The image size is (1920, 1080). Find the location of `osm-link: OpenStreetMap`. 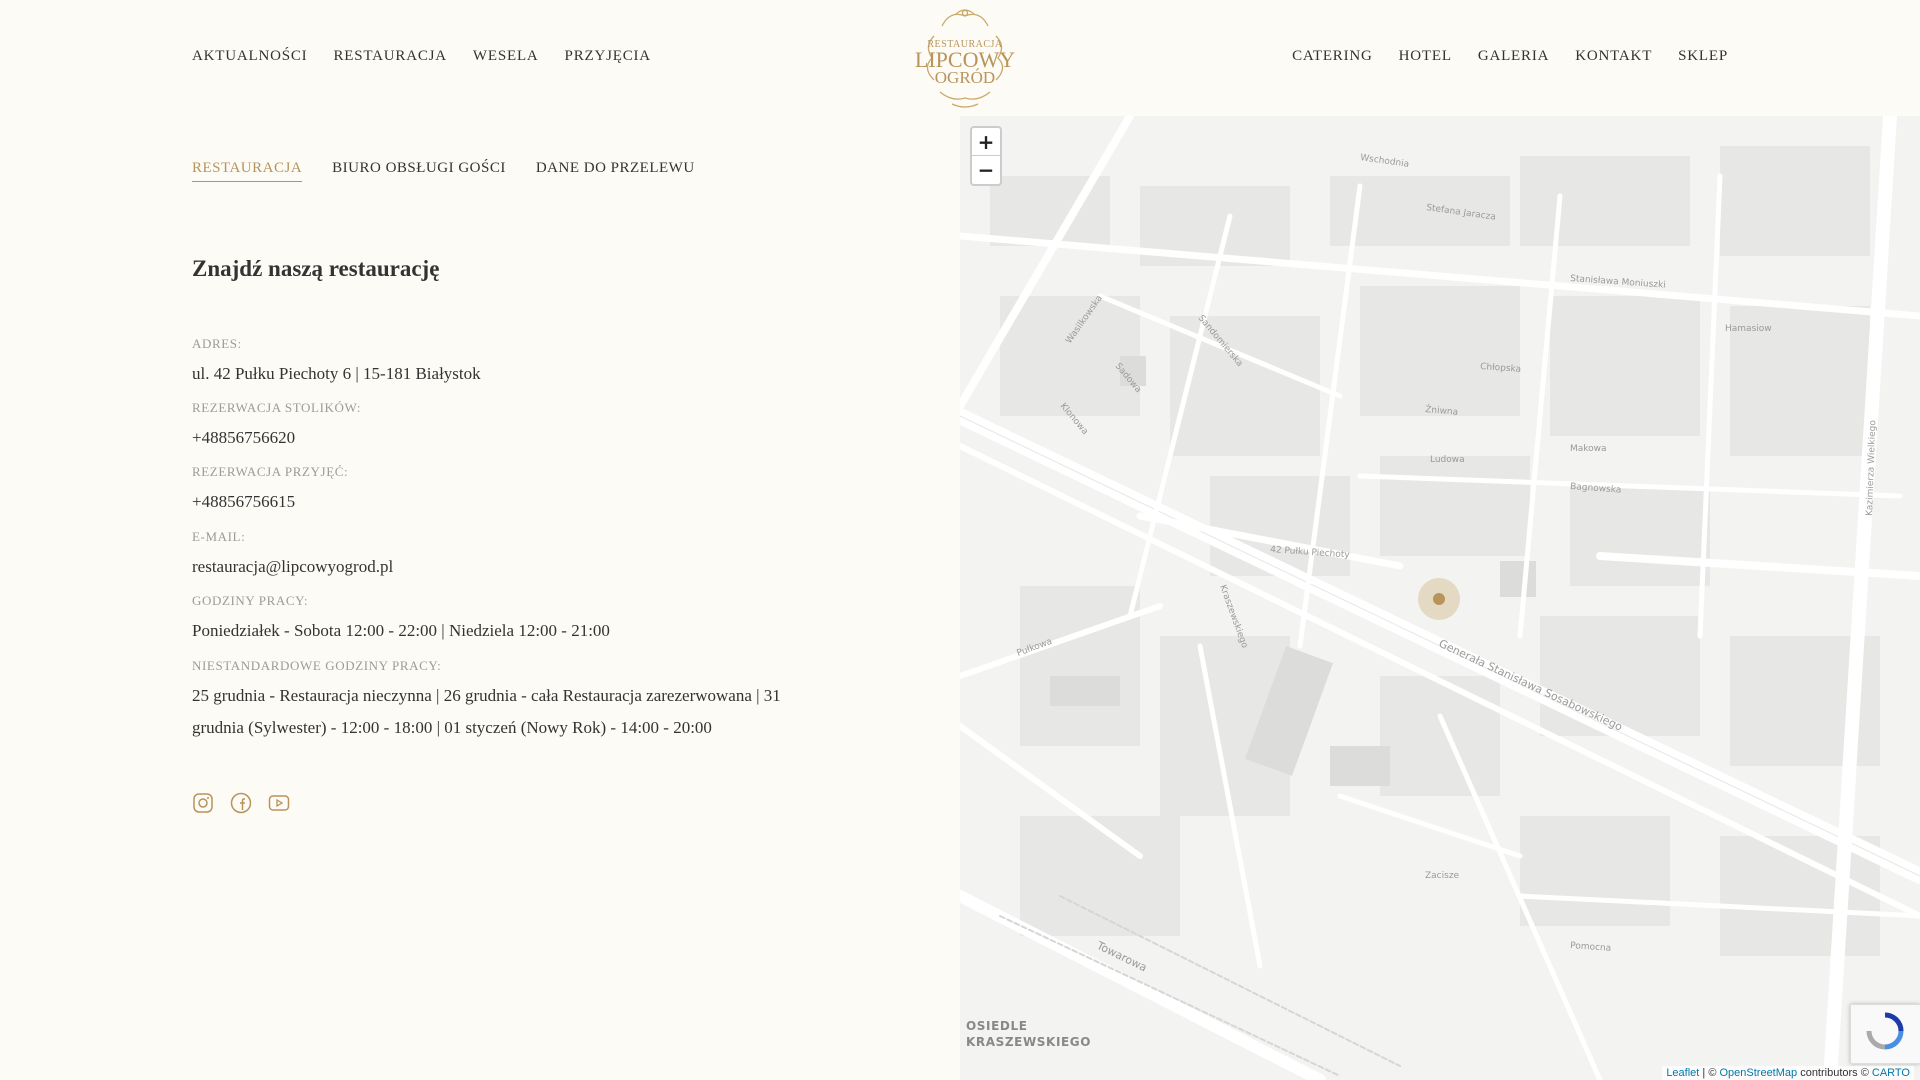

osm-link: OpenStreetMap is located at coordinates (1758, 1073).